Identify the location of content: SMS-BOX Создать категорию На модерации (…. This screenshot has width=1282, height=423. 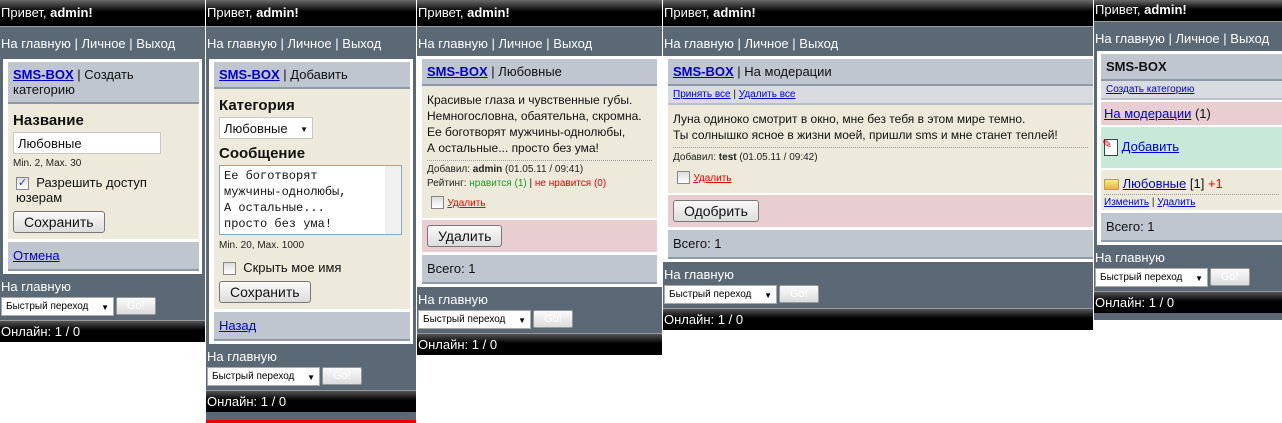
(1189, 148).